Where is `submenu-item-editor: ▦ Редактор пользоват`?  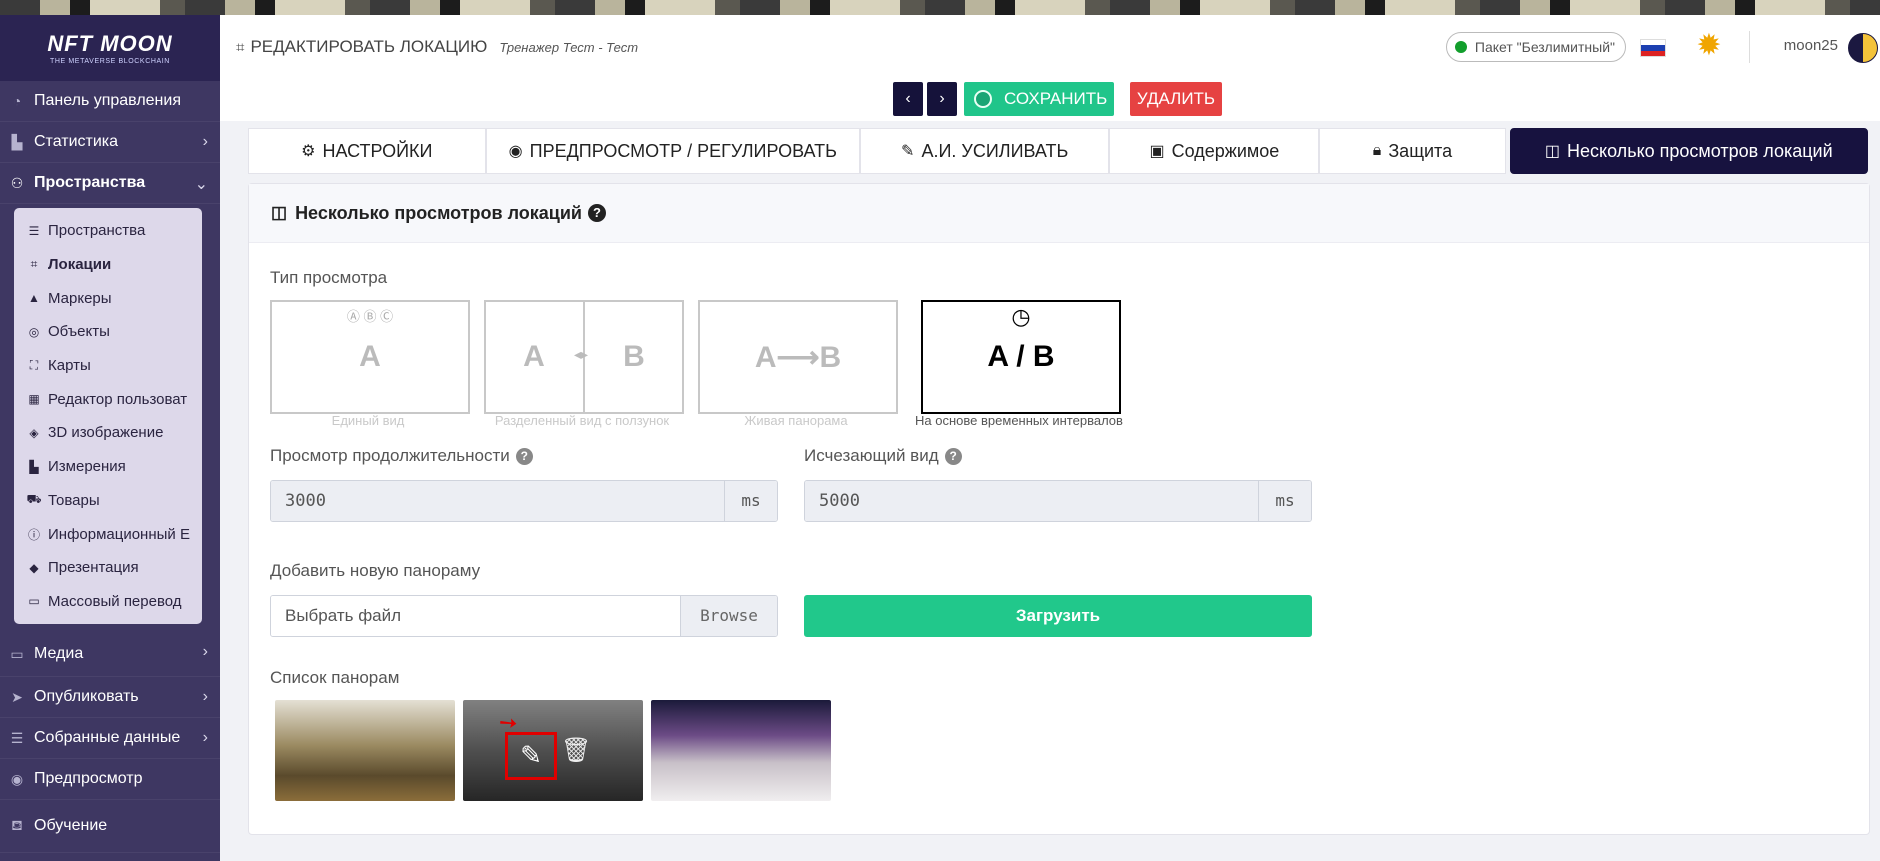
submenu-item-editor: ▦ Редактор пользоват is located at coordinates (108, 399).